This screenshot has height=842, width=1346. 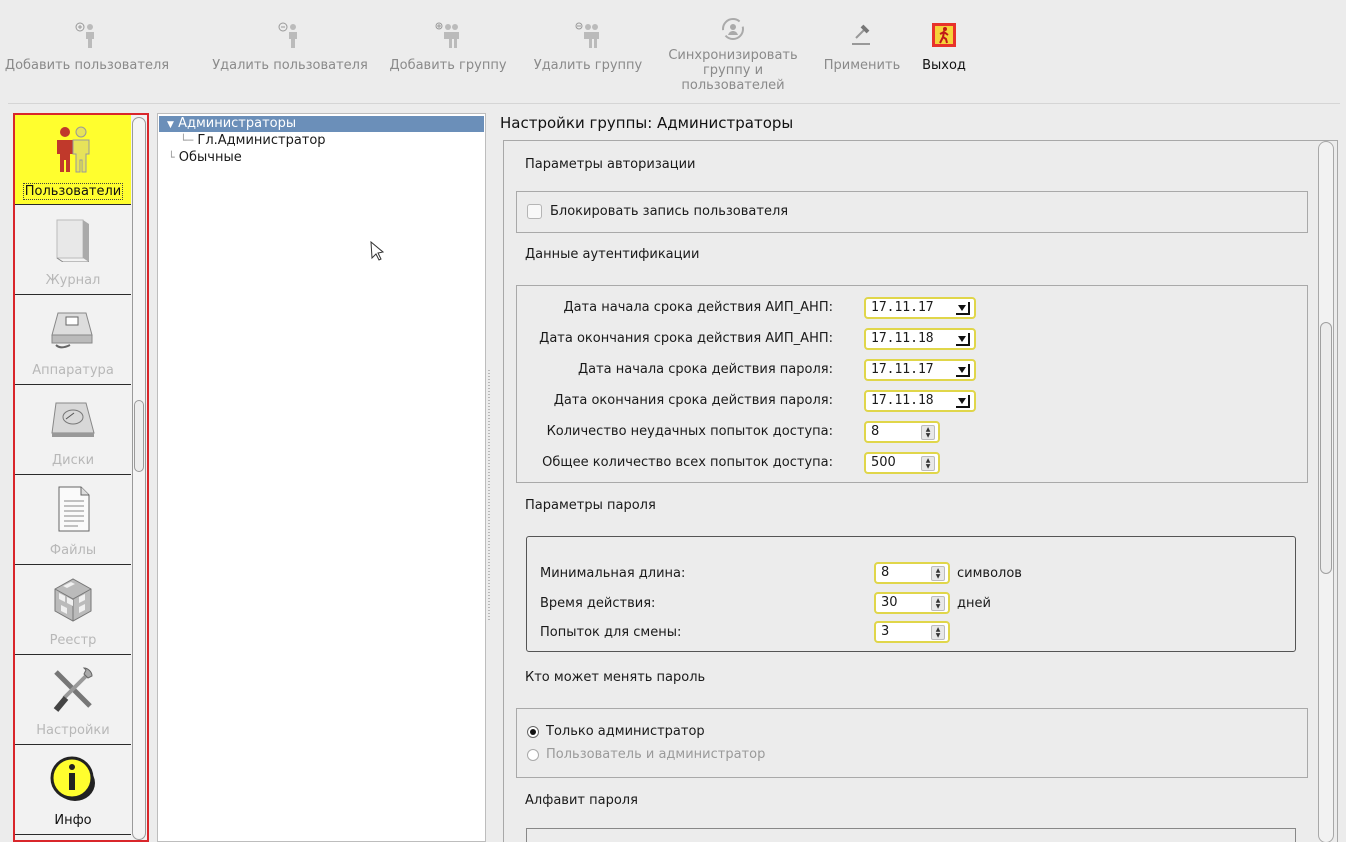 What do you see at coordinates (920, 370) in the screenshot?
I see `password-start-date-select: 17.11.17` at bounding box center [920, 370].